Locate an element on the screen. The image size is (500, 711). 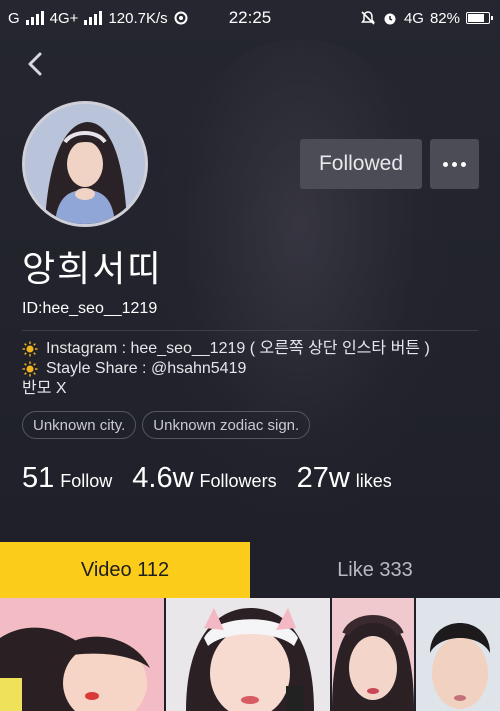
bio-line: 반모 X is located at coordinates (226, 389).